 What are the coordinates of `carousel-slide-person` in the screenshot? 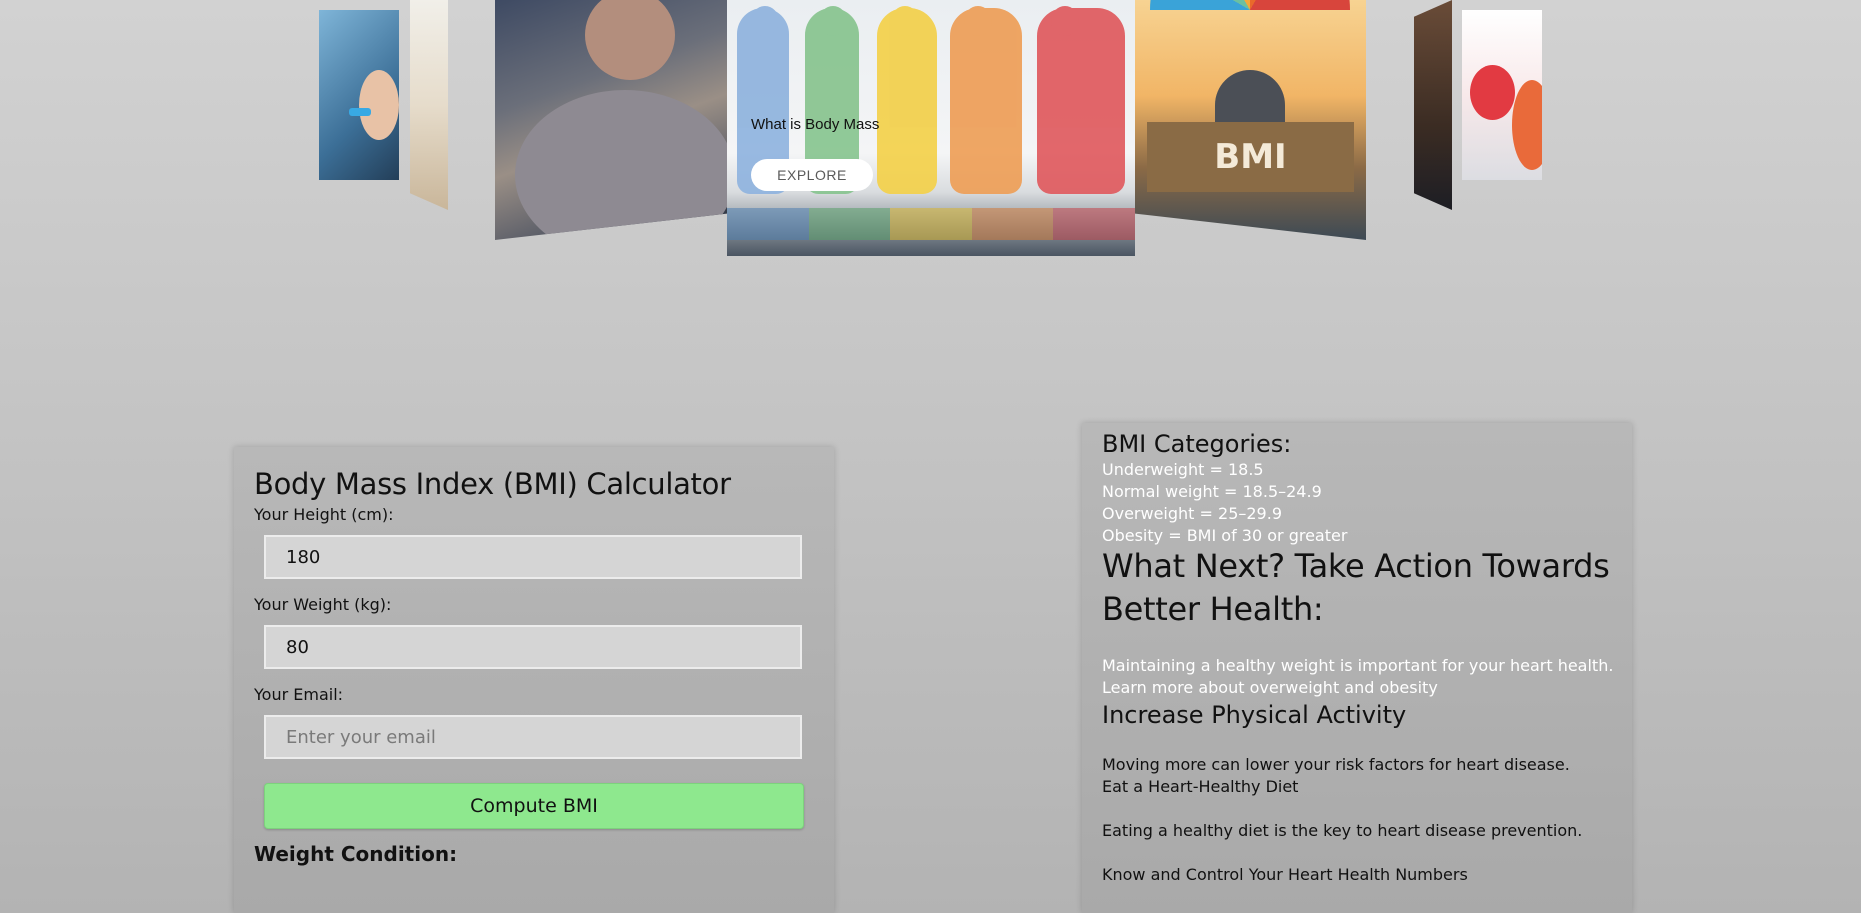 It's located at (611, 120).